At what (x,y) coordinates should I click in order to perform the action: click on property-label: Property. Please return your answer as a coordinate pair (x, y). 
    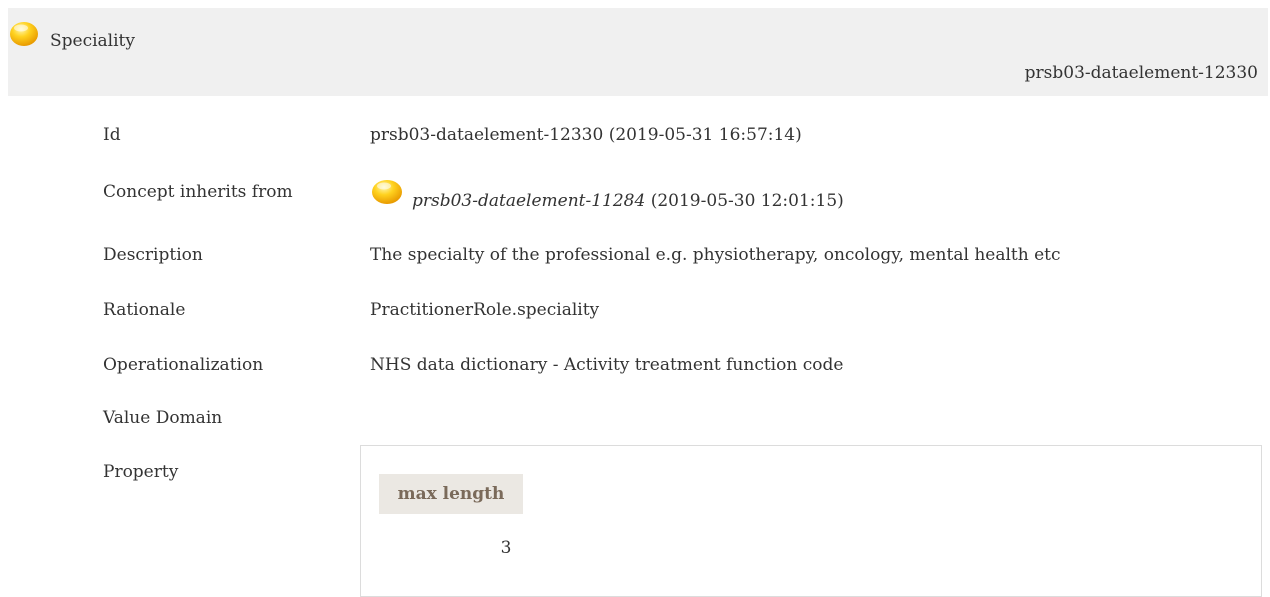
    Looking at the image, I should click on (141, 472).